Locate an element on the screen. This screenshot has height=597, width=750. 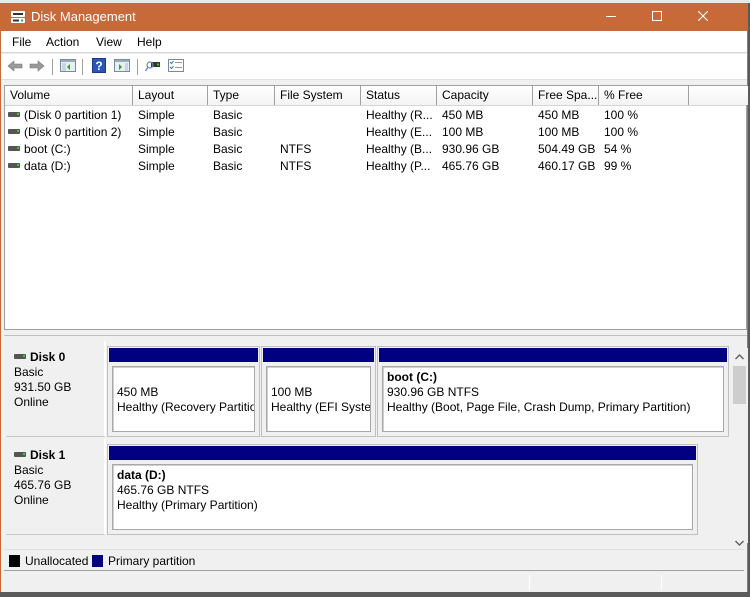
disk-1-info: Disk 1 Basic 465.76 GB Online is located at coordinates (56, 487).